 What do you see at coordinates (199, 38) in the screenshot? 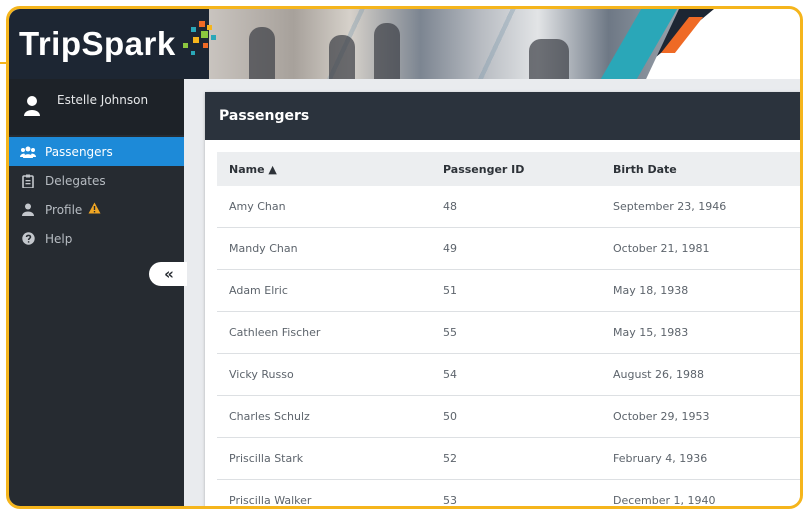
I see `spark-logo-icon` at bounding box center [199, 38].